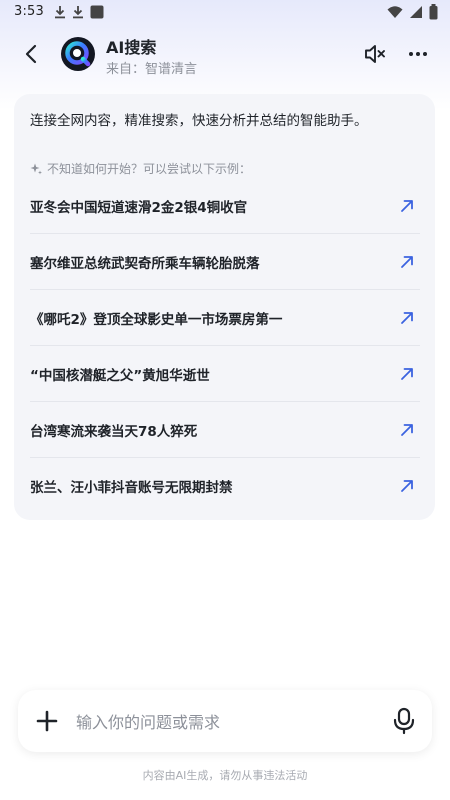 This screenshot has height=800, width=450. Describe the element at coordinates (395, 12) in the screenshot. I see `wifi-icon` at that location.